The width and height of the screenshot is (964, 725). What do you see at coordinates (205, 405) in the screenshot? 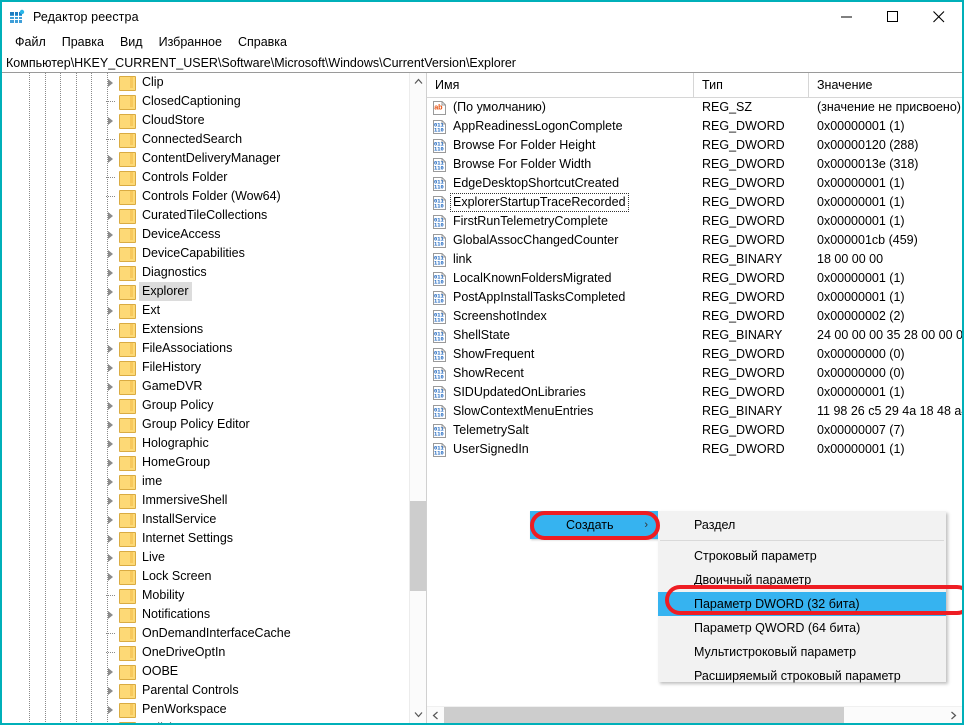
I see `tree-item-group-policy: Group Policy` at bounding box center [205, 405].